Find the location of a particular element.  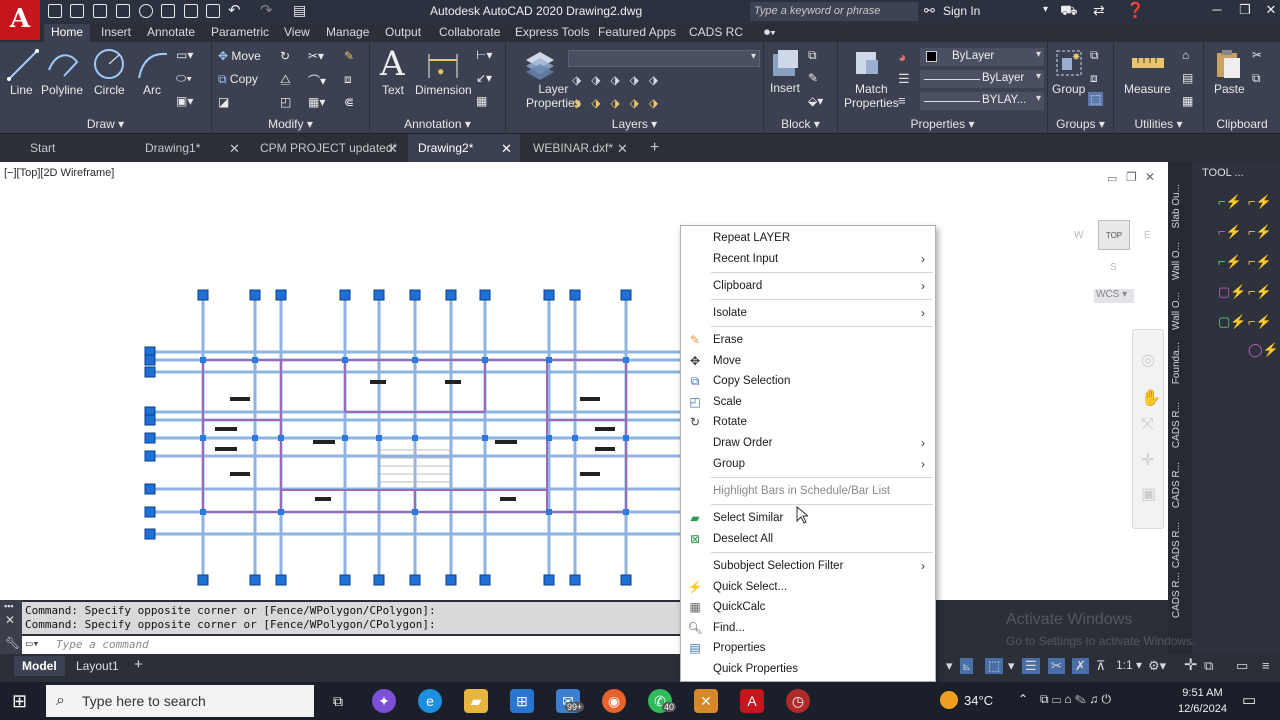

array-icon: ▦▾ is located at coordinates (316, 102).